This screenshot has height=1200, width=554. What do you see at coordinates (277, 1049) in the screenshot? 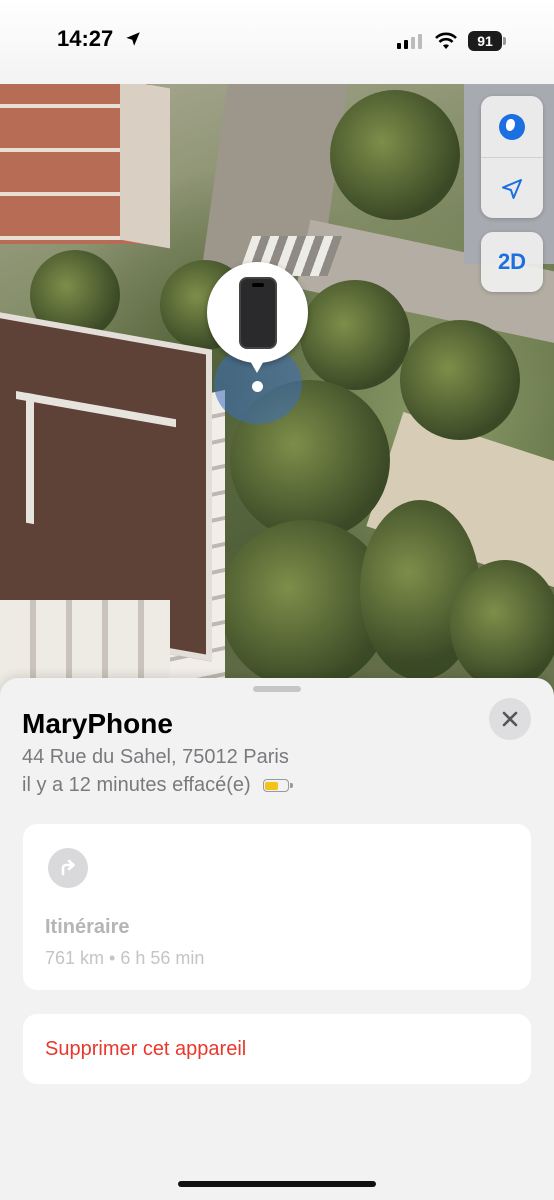
I see `remove-device-button: Supprimer cet appareil` at bounding box center [277, 1049].